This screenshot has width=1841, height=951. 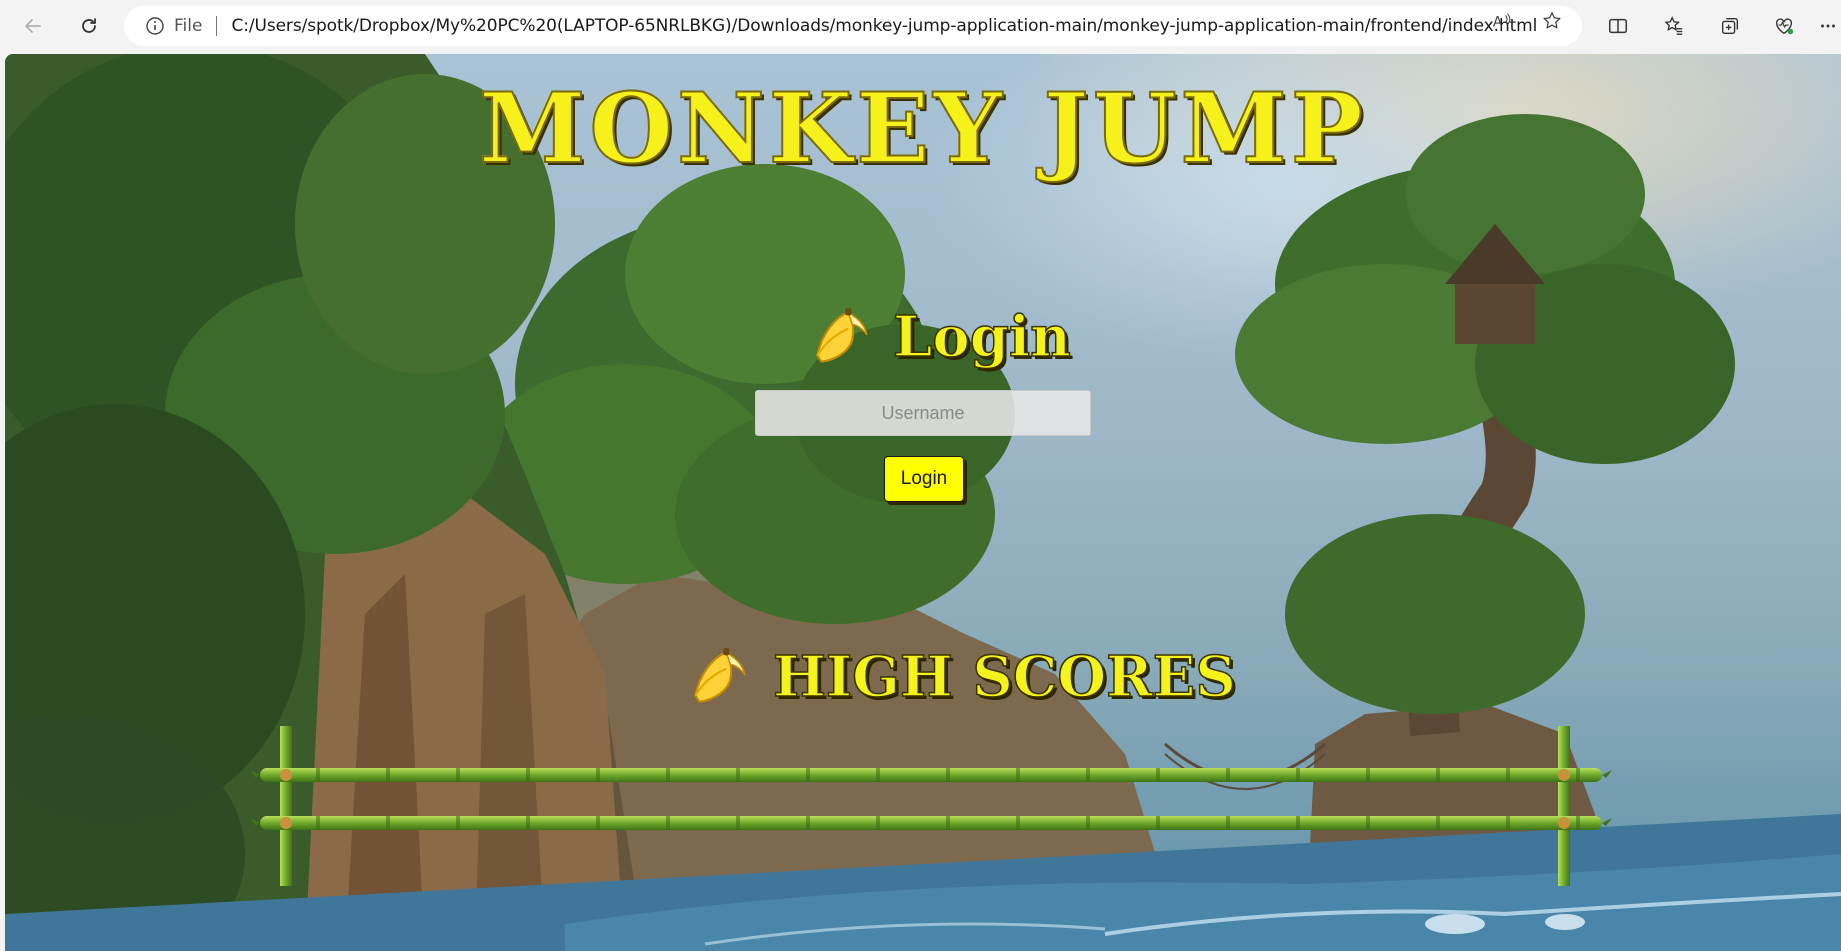 I want to click on collections-button, so click(x=1730, y=26).